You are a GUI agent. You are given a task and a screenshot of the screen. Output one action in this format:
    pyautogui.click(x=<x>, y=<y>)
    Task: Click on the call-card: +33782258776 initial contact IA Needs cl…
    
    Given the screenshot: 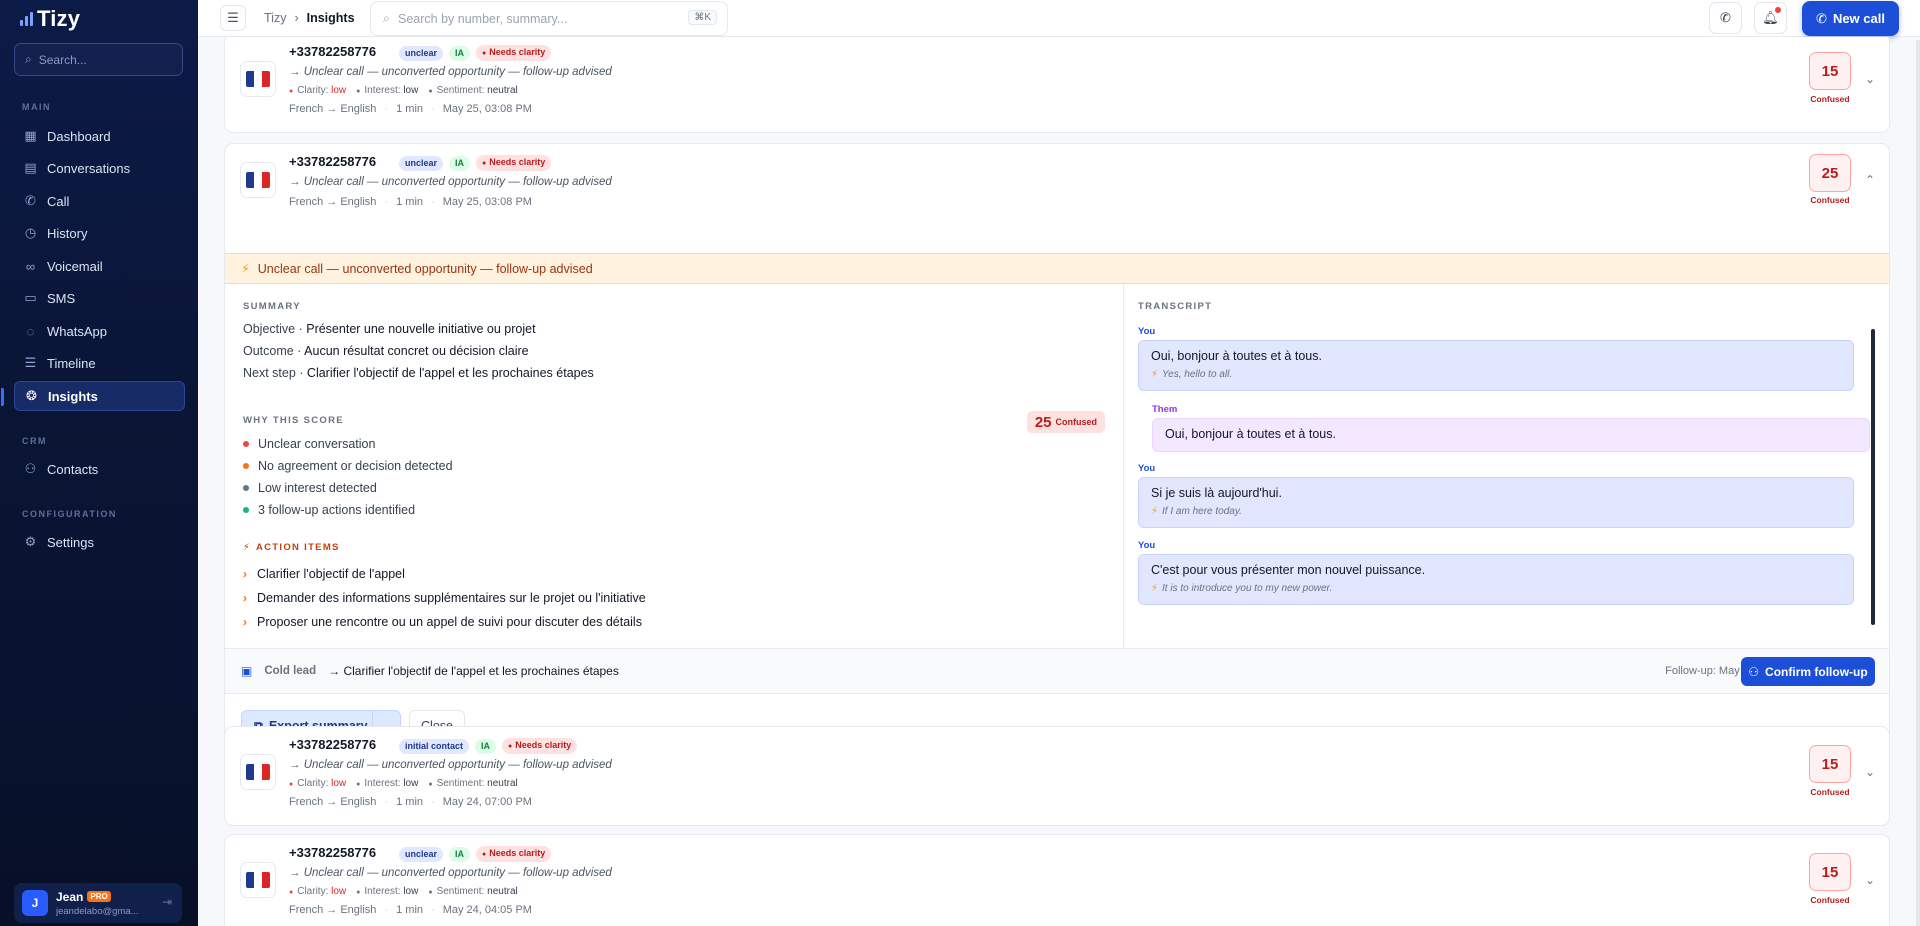 What is the action you would take?
    pyautogui.click(x=1057, y=776)
    